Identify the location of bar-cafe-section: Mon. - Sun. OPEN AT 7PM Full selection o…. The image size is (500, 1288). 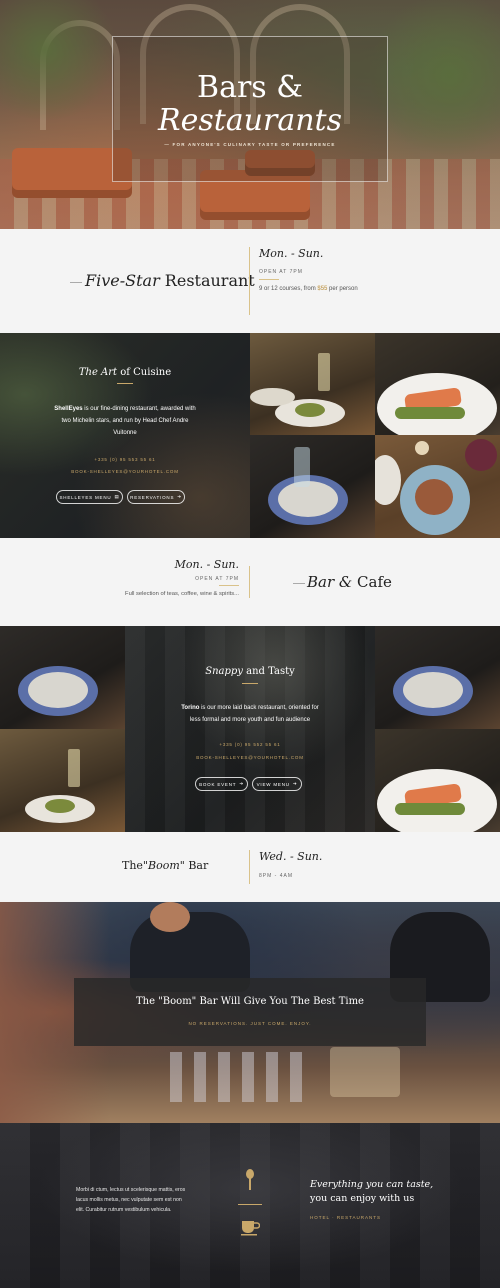
(250, 582).